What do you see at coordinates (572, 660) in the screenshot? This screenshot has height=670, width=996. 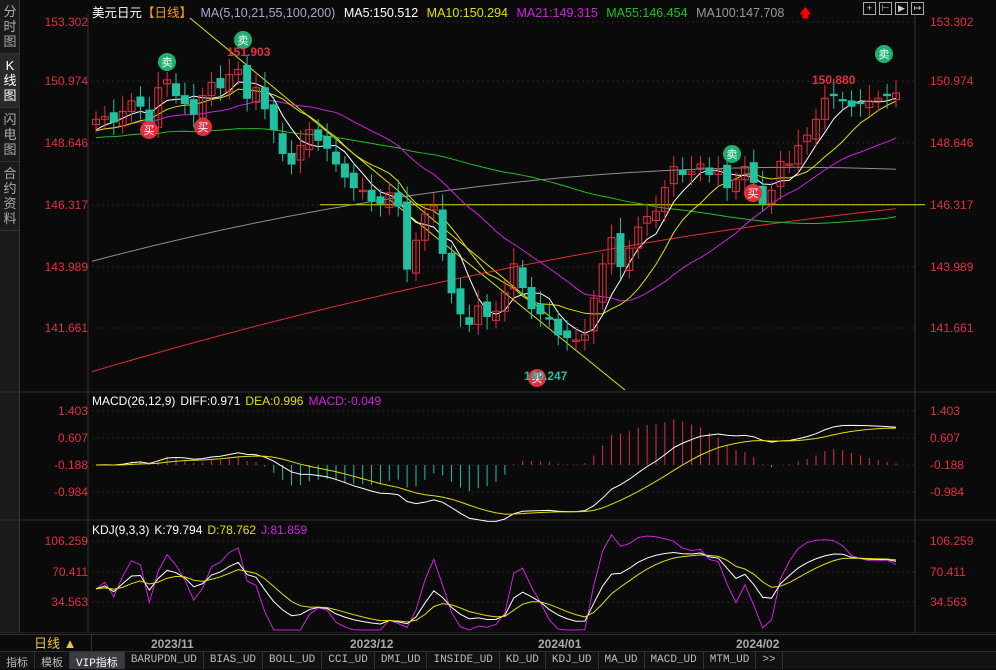 I see `tab-kdjud: KDJ_UD` at bounding box center [572, 660].